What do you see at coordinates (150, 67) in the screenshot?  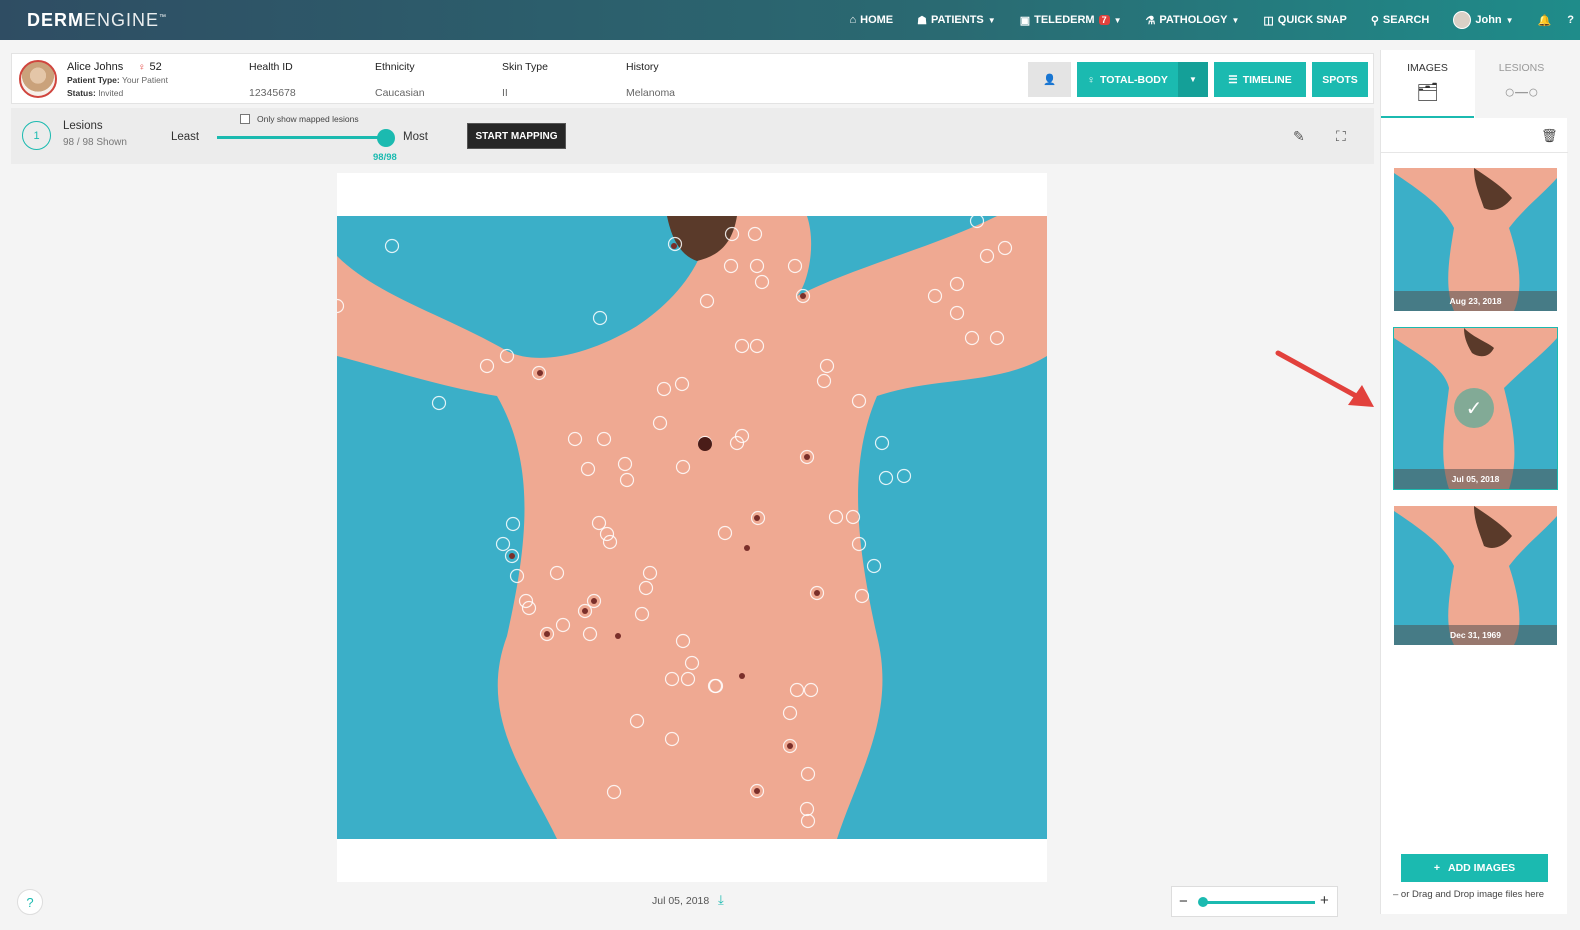 I see `patient-age: ♀ 52` at bounding box center [150, 67].